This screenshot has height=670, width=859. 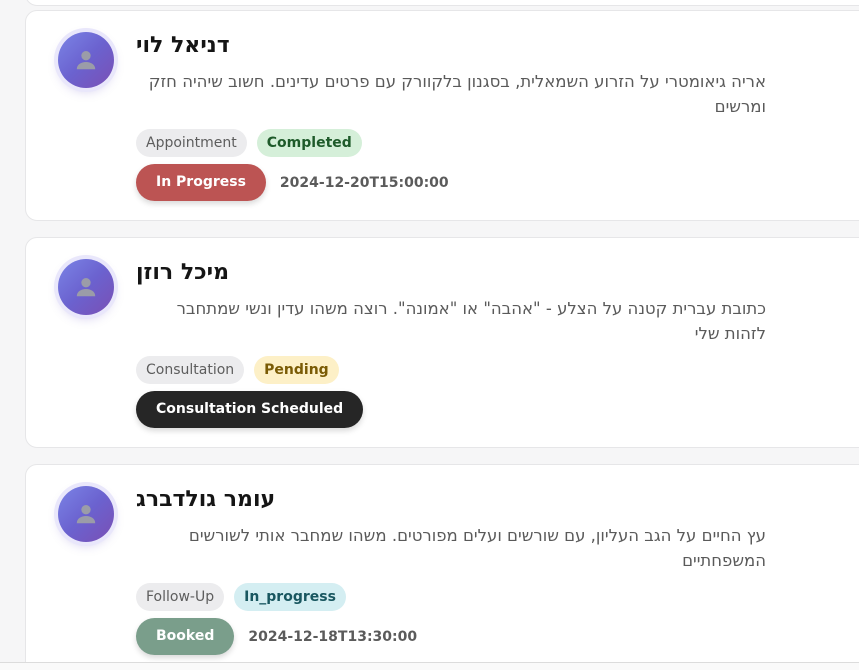 I want to click on status-button: In Progress, so click(x=201, y=182).